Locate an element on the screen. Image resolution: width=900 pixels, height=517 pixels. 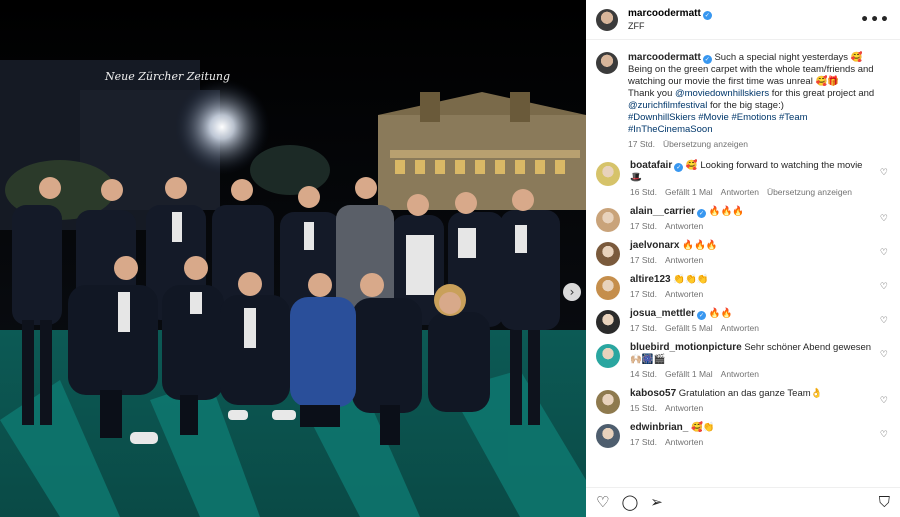
comment-body: jaelvonarx 🔥🔥🔥 17 Std. Antworten is located at coordinates (760, 253).